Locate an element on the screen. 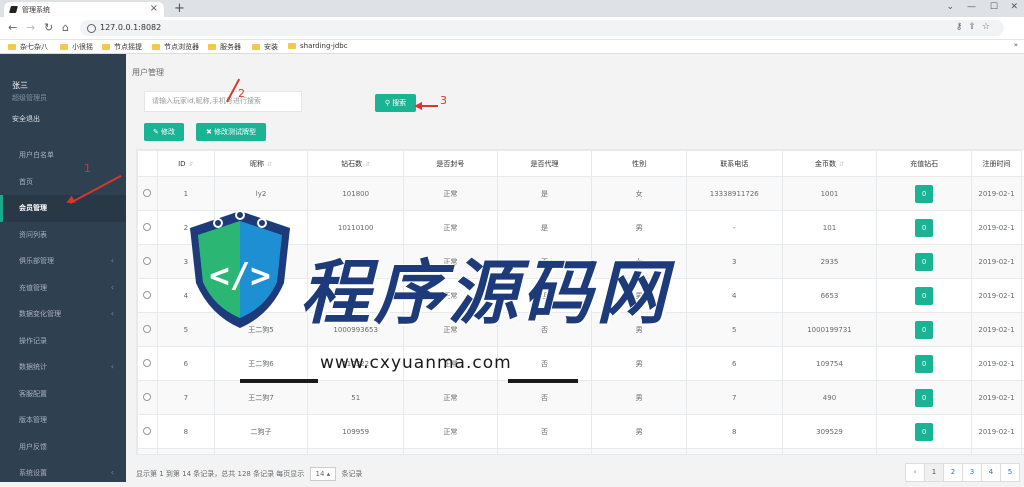 The width and height of the screenshot is (1024, 487). column-header: 是否代理 is located at coordinates (544, 164).